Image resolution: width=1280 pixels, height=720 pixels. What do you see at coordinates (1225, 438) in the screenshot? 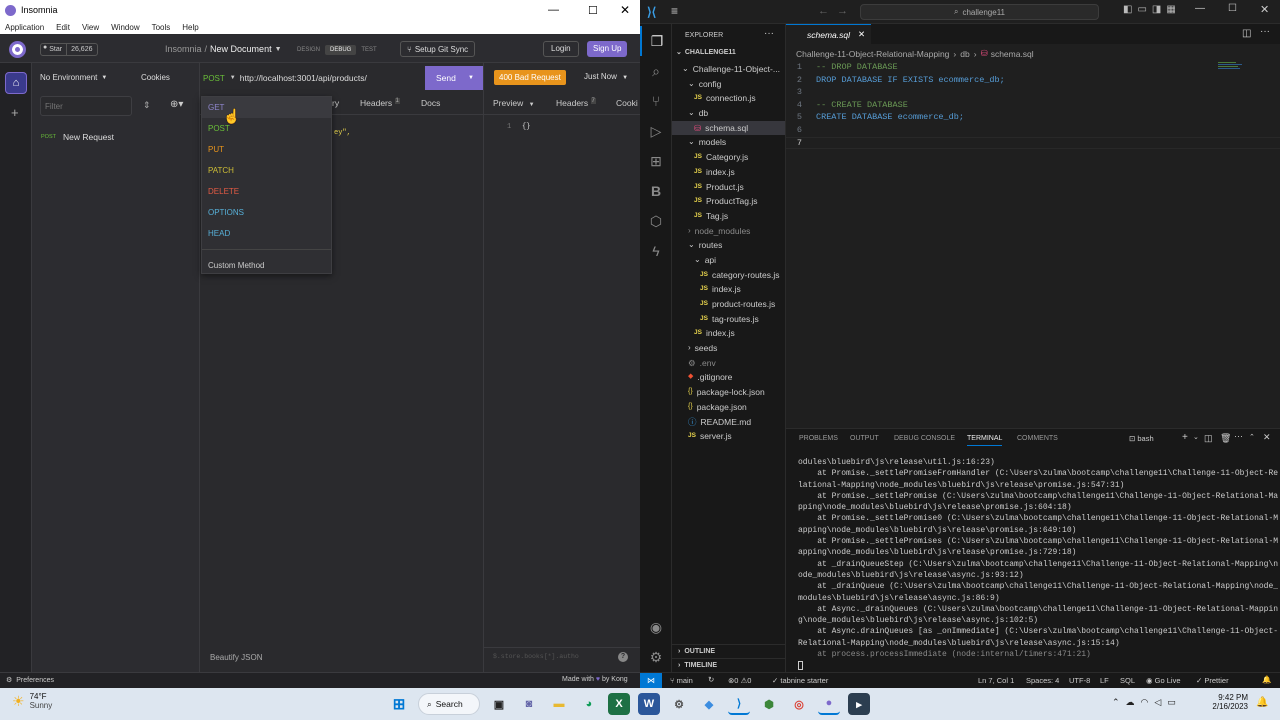
I see `trash-icon: 🗑` at bounding box center [1225, 438].